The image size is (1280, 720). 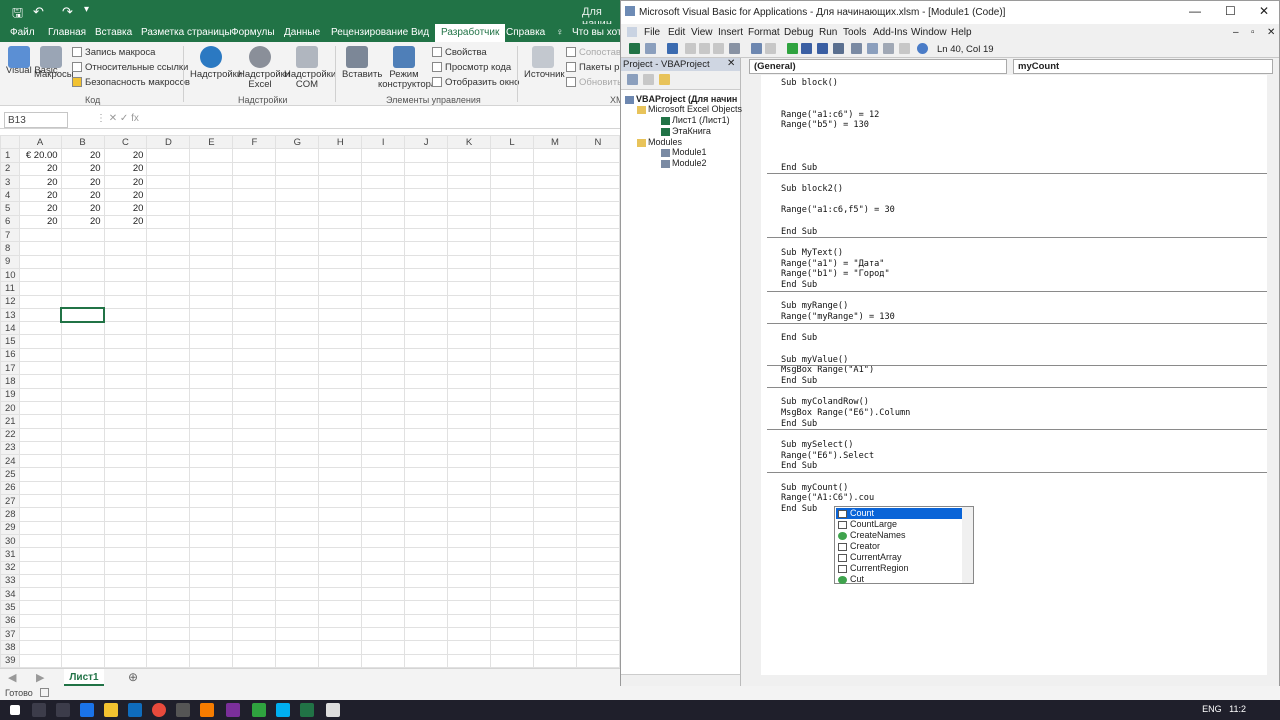 I want to click on view-excel-icon, so click(x=634, y=48).